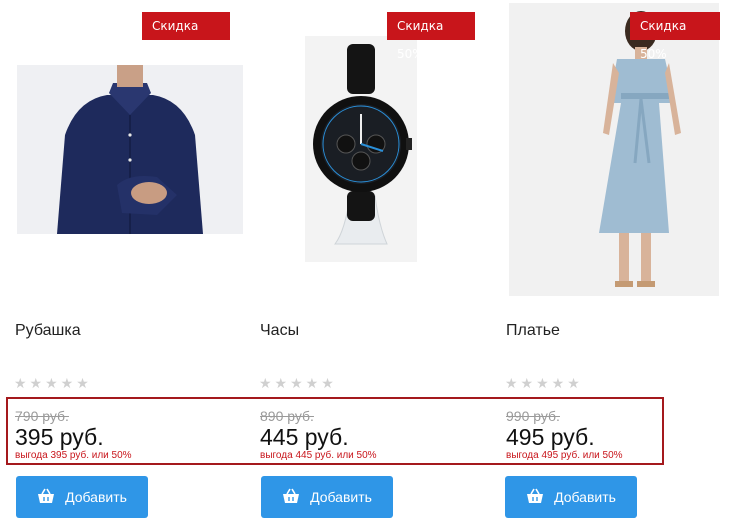 The height and width of the screenshot is (527, 740). I want to click on product-title: Рубашка, so click(48, 331).